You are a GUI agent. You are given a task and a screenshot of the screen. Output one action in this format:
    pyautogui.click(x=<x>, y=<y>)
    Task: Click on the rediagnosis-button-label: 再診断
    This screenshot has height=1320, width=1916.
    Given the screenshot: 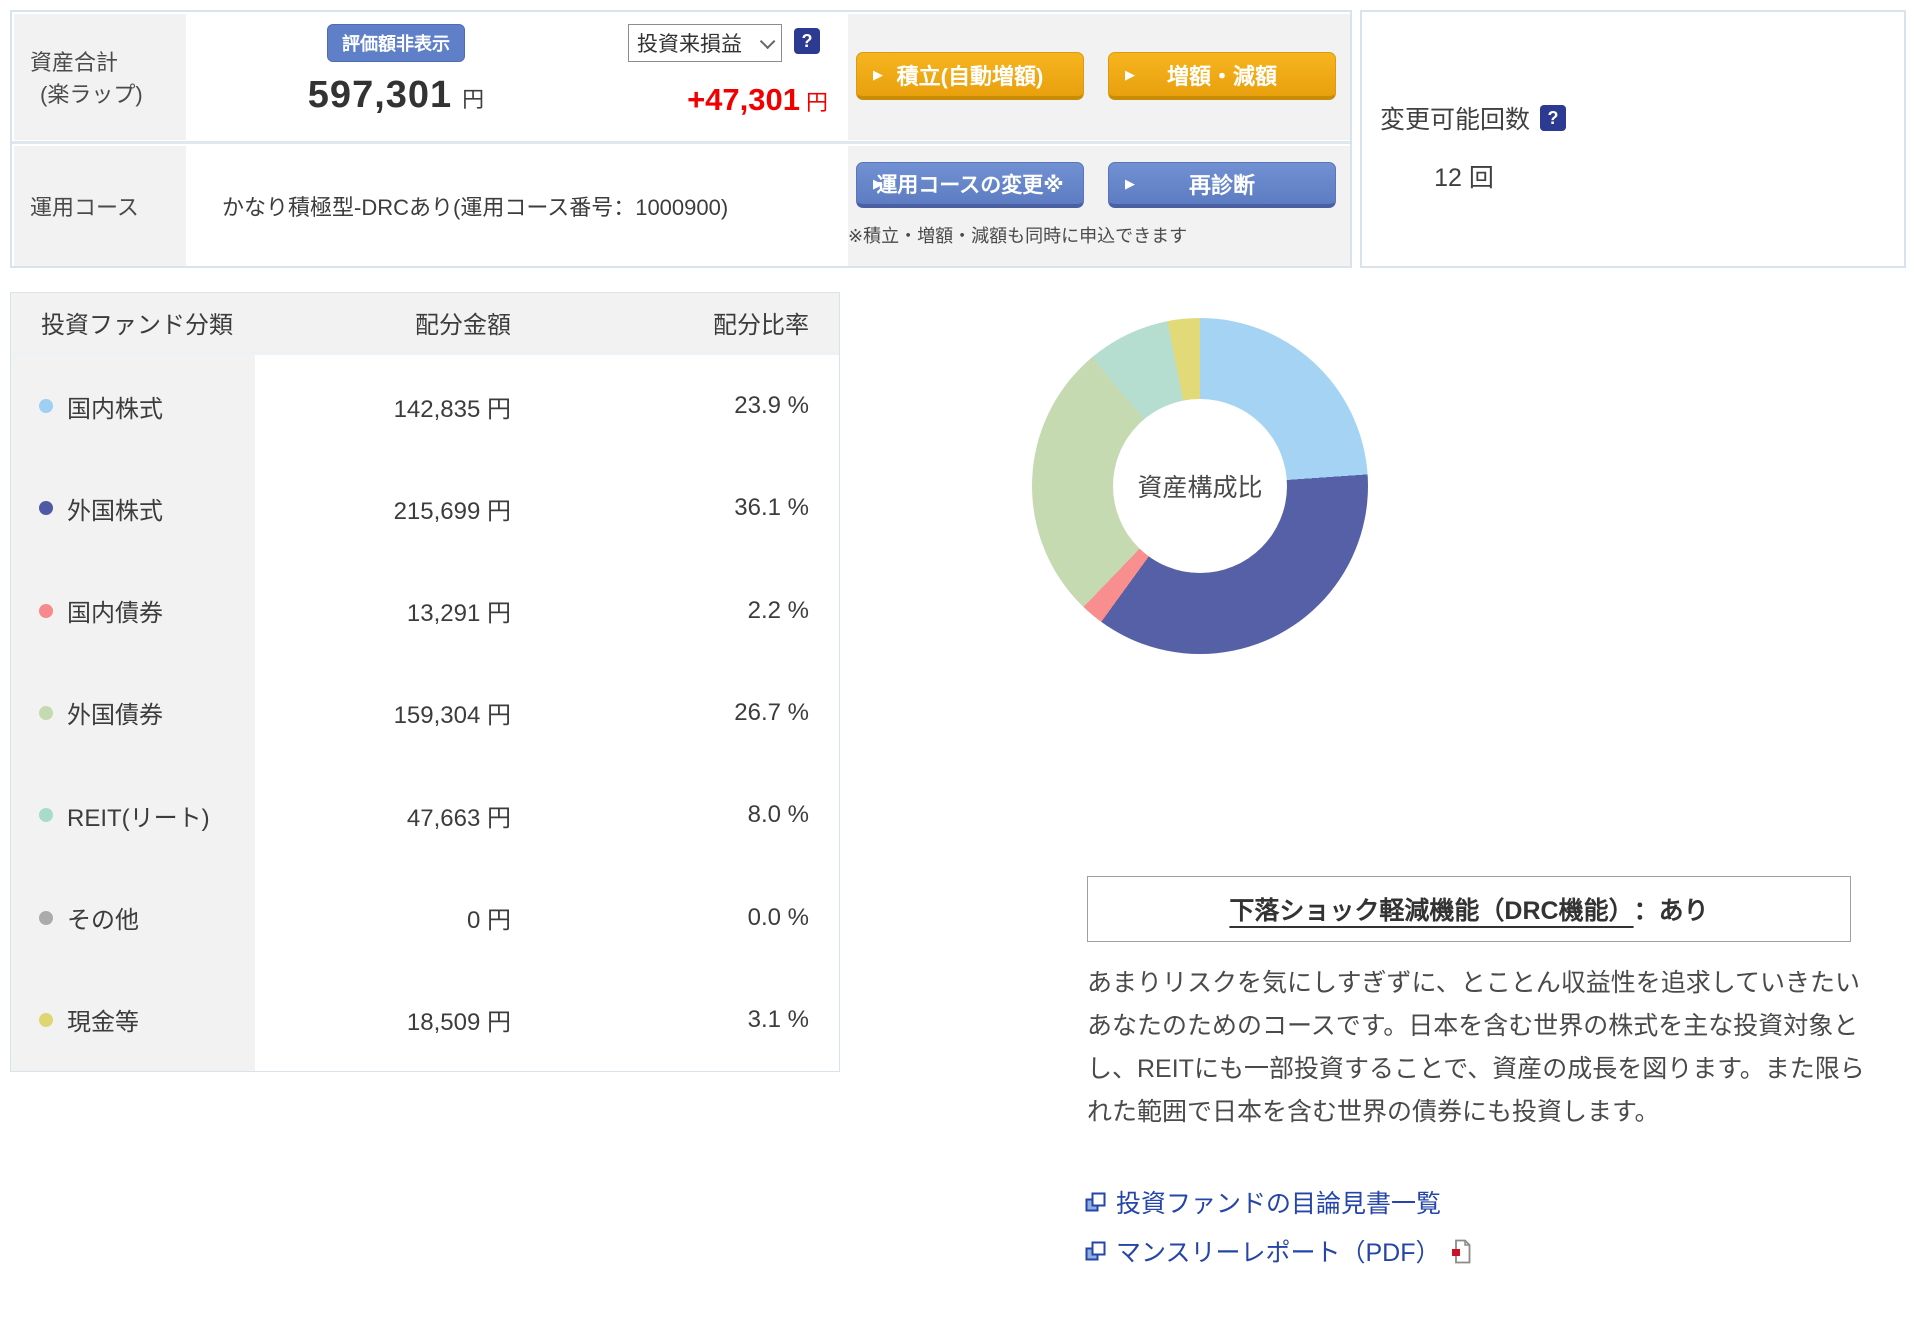 What is the action you would take?
    pyautogui.click(x=1221, y=185)
    